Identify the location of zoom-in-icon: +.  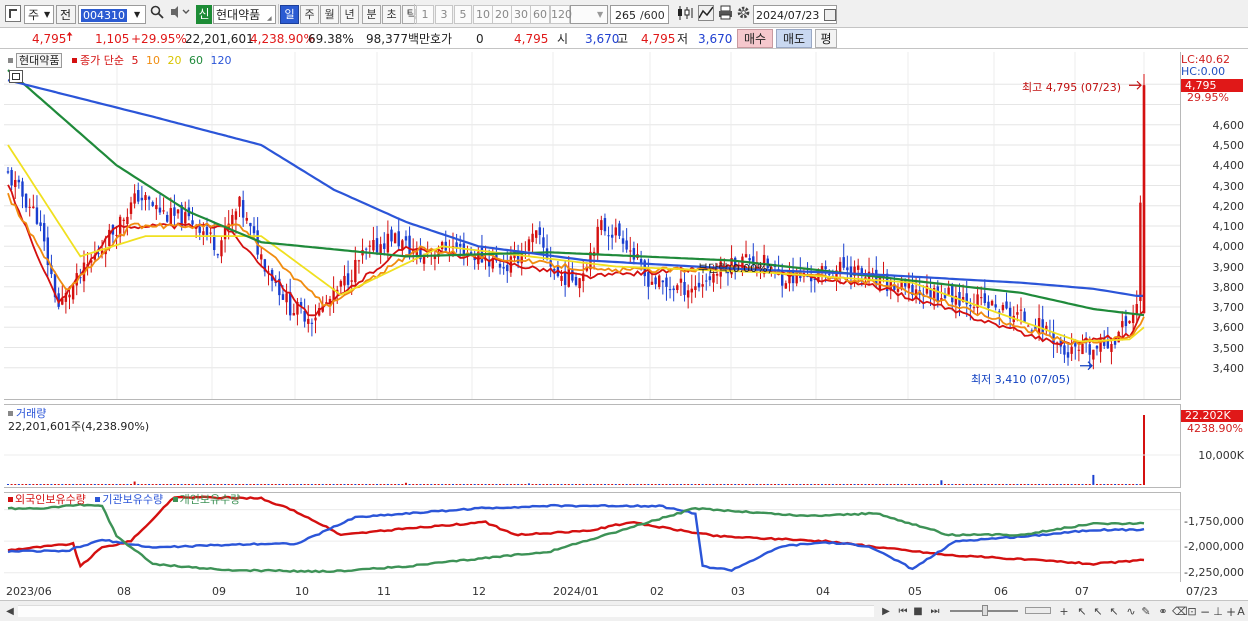
(1231, 612).